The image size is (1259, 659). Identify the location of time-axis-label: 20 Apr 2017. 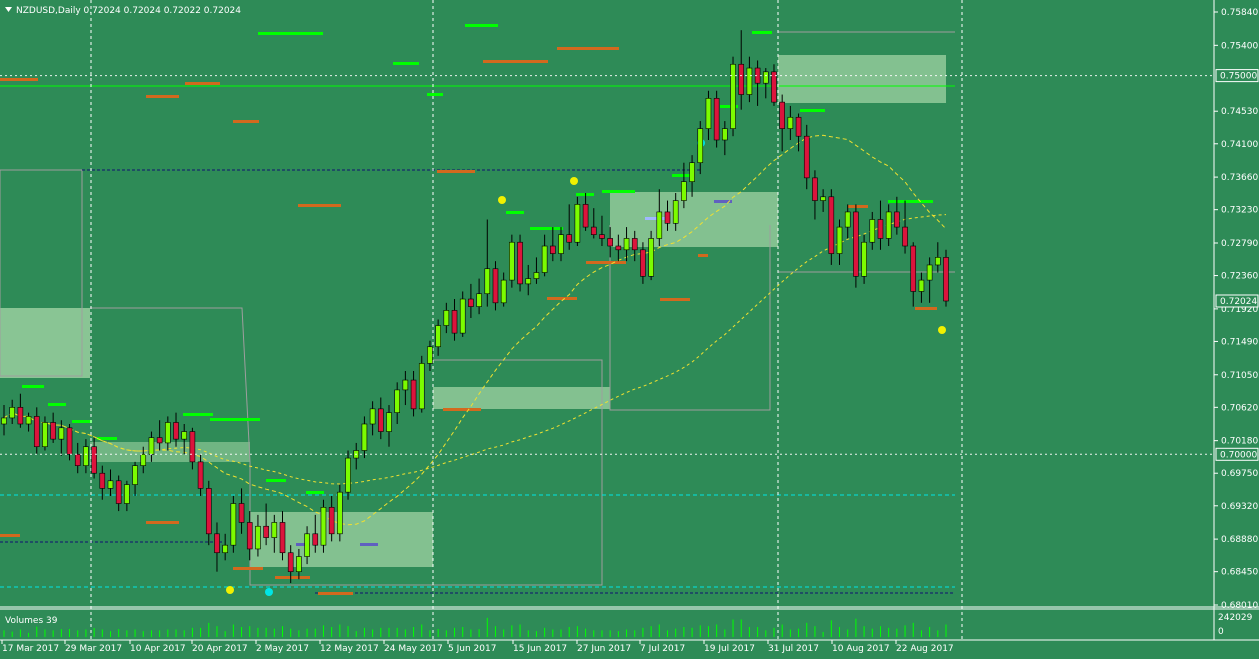
(220, 649).